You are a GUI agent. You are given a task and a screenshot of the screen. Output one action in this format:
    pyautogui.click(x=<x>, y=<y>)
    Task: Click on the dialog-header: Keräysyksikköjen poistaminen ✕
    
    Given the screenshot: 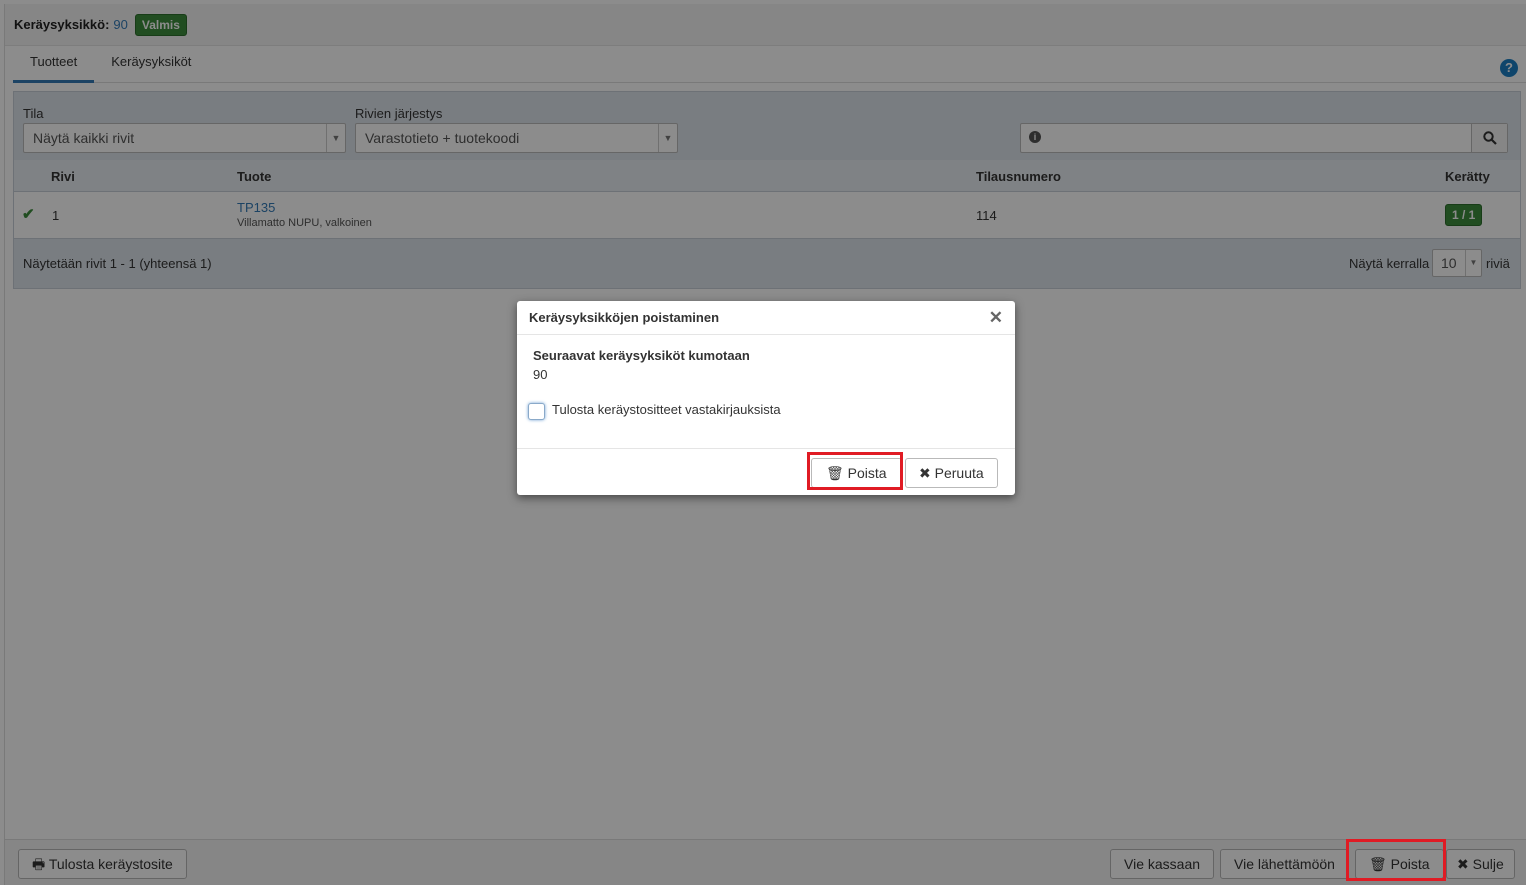 What is the action you would take?
    pyautogui.click(x=766, y=318)
    